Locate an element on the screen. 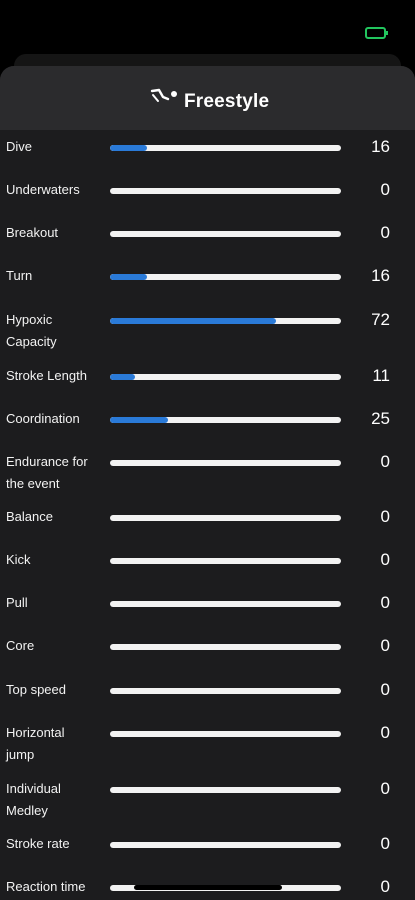 This screenshot has height=900, width=415. metric-value: 25 is located at coordinates (380, 418).